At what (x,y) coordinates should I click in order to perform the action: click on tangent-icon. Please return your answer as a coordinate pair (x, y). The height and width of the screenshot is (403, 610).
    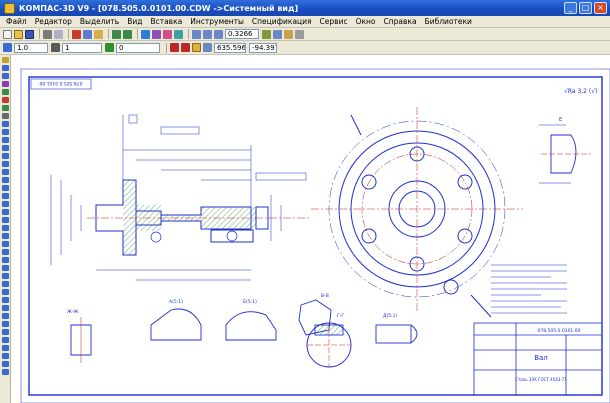
    Looking at the image, I should click on (5, 260).